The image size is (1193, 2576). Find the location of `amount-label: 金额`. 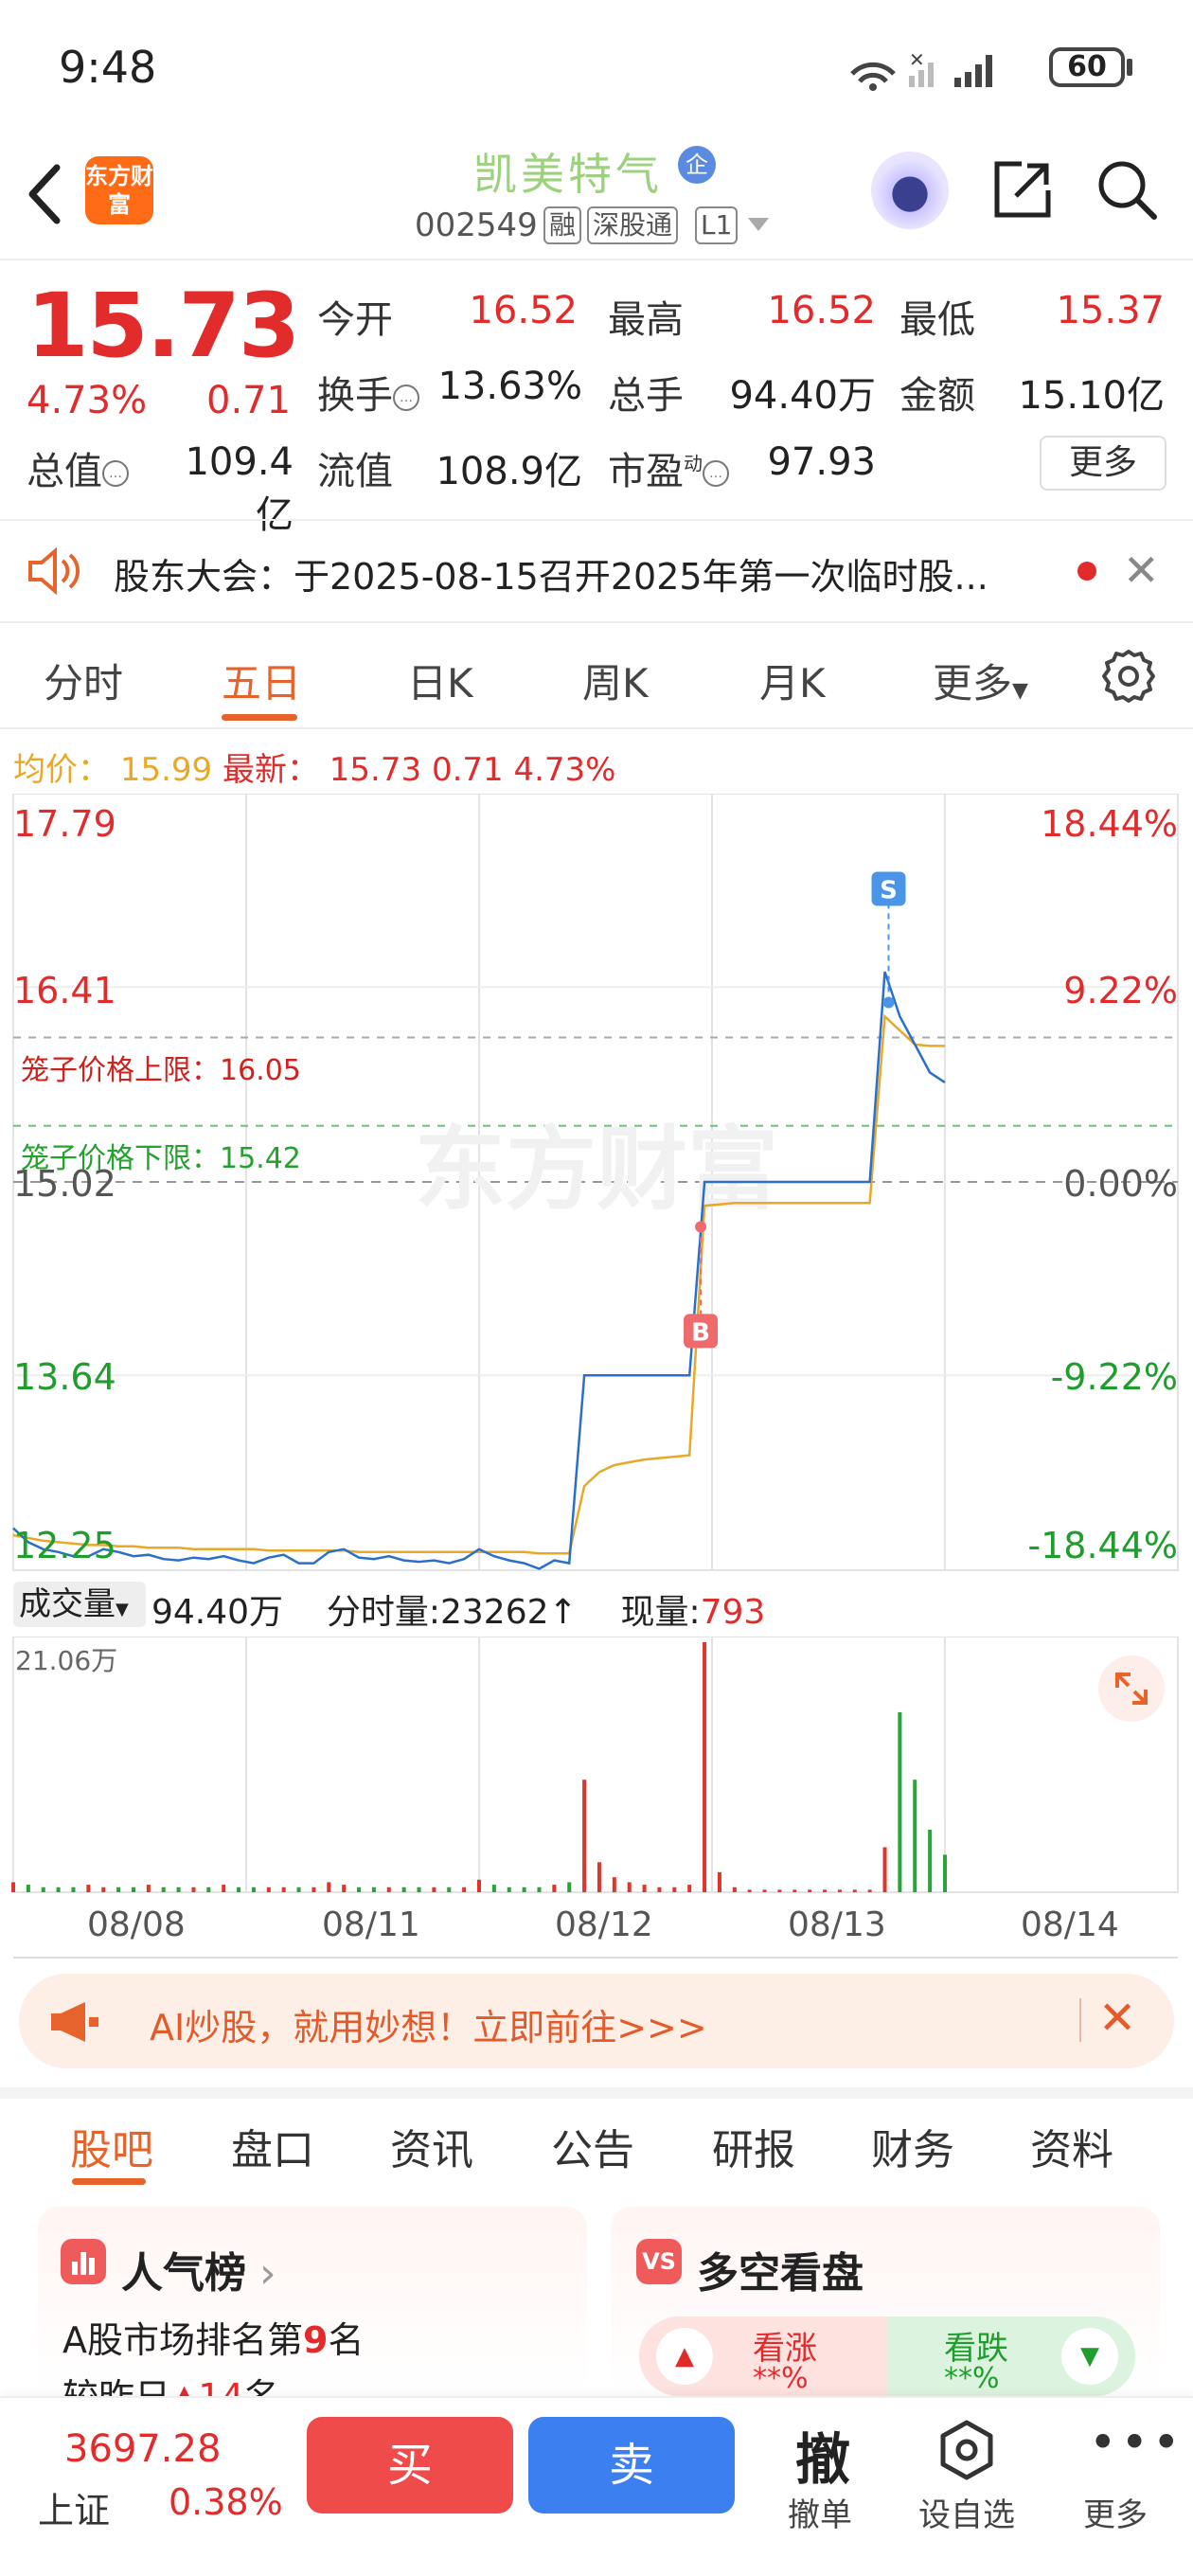

amount-label: 金额 is located at coordinates (937, 396).